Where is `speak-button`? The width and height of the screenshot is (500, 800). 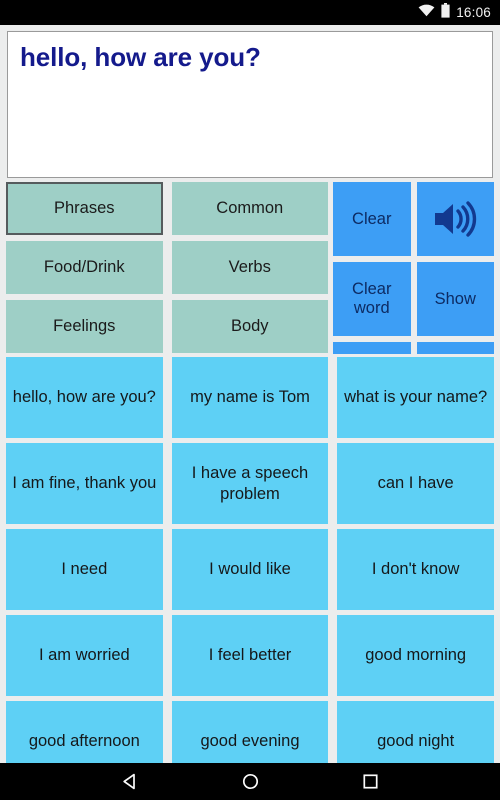
speak-button is located at coordinates (455, 219).